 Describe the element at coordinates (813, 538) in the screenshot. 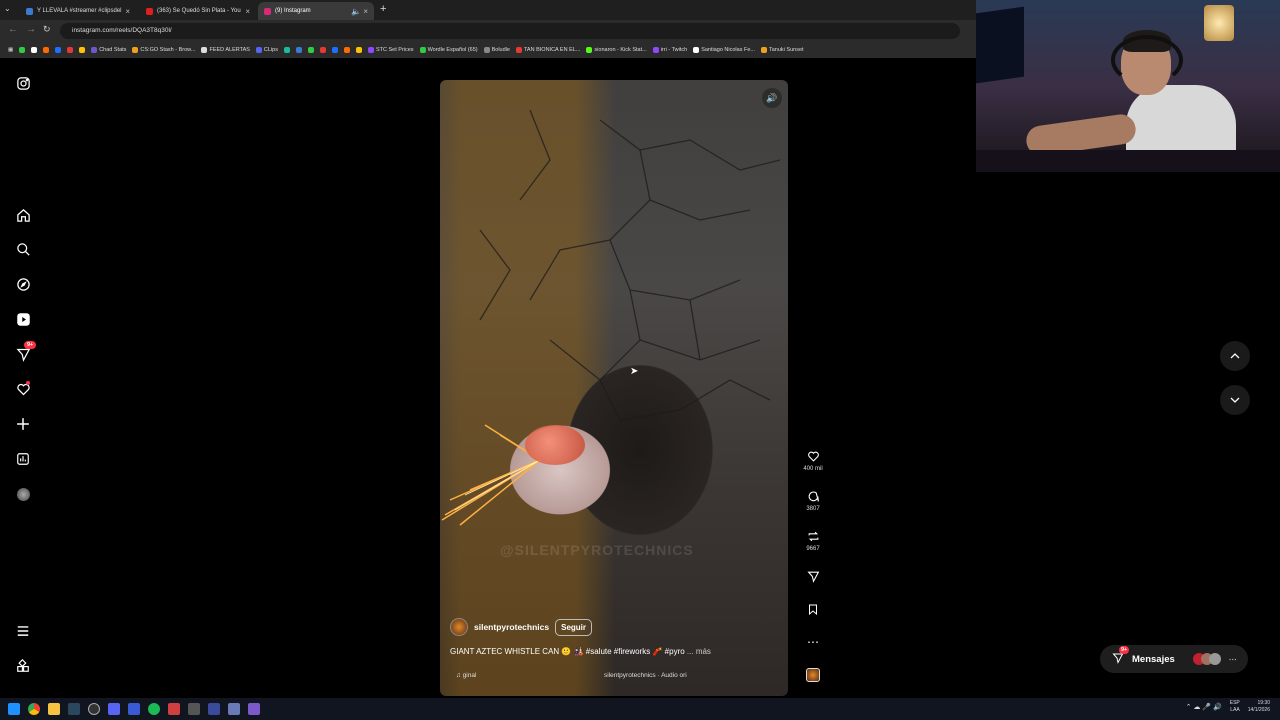

I see `repost-icon` at that location.